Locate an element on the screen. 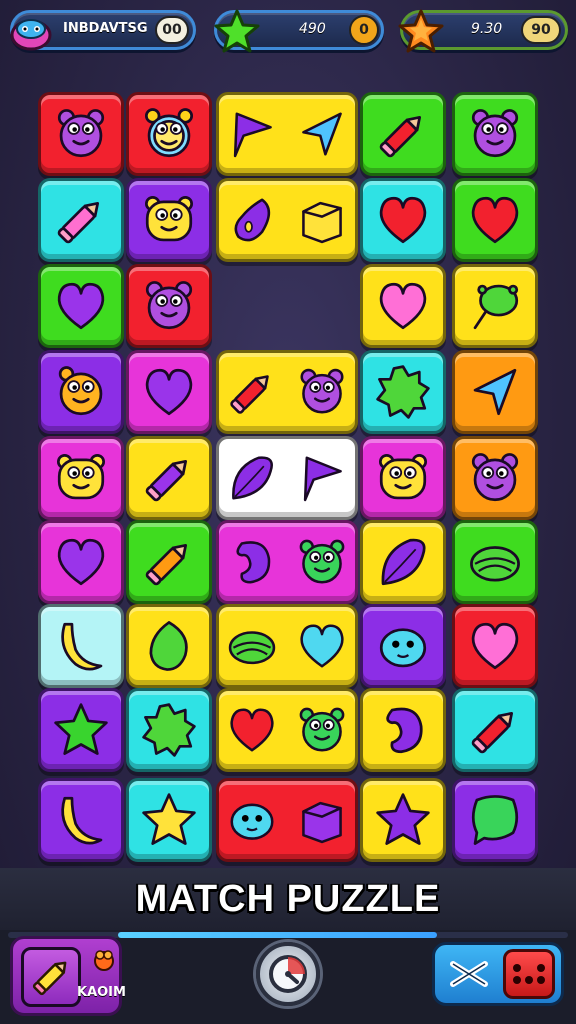 Image resolution: width=576 pixels, height=1024 pixels. green-leaf-icon is located at coordinates (168, 646).